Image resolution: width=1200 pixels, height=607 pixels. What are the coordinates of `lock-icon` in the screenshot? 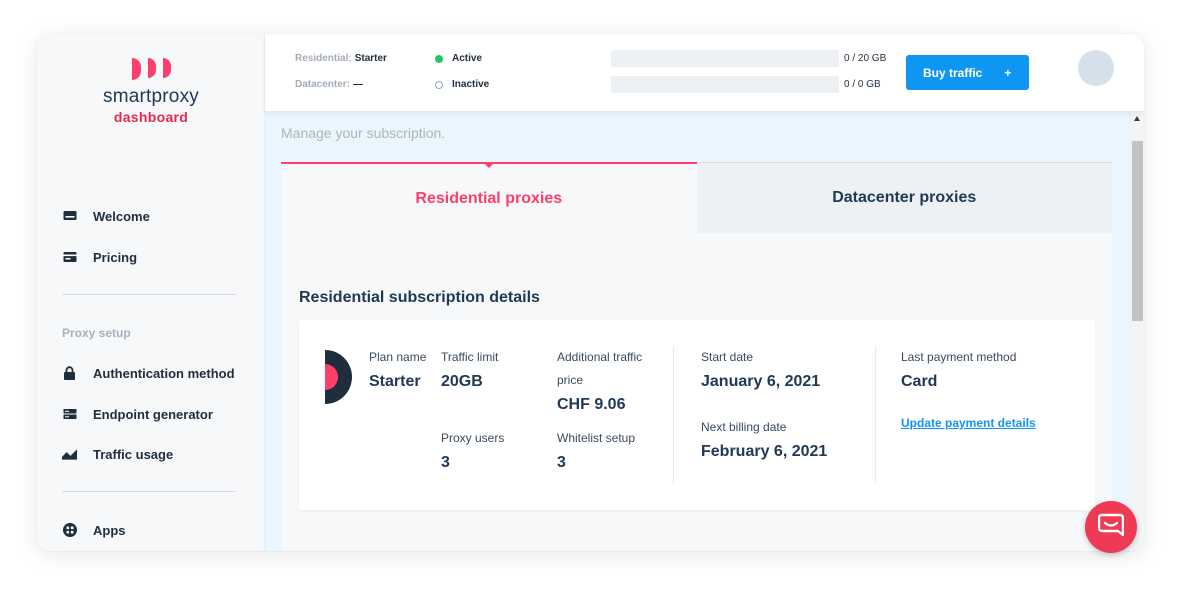 It's located at (69, 373).